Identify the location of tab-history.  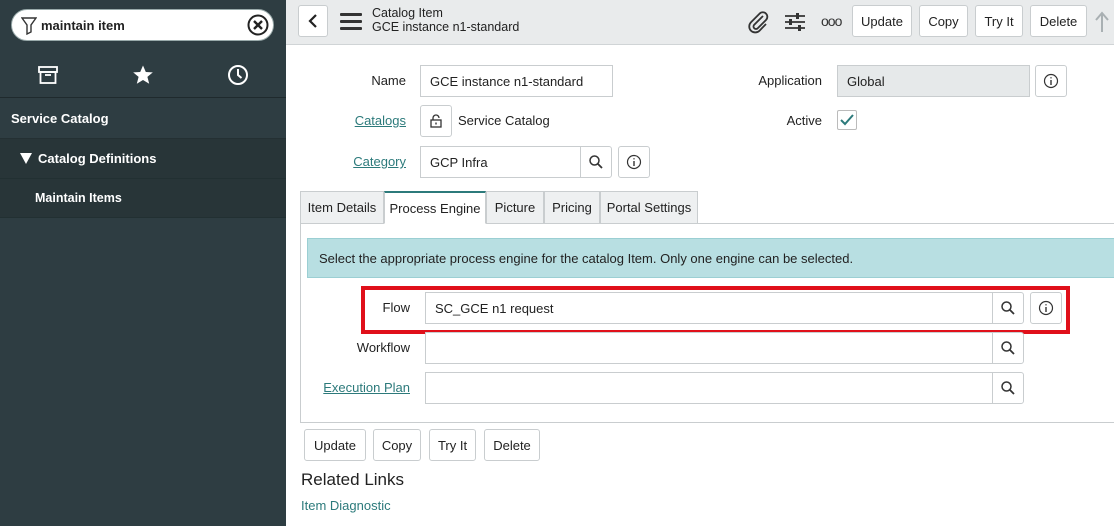
(237, 75).